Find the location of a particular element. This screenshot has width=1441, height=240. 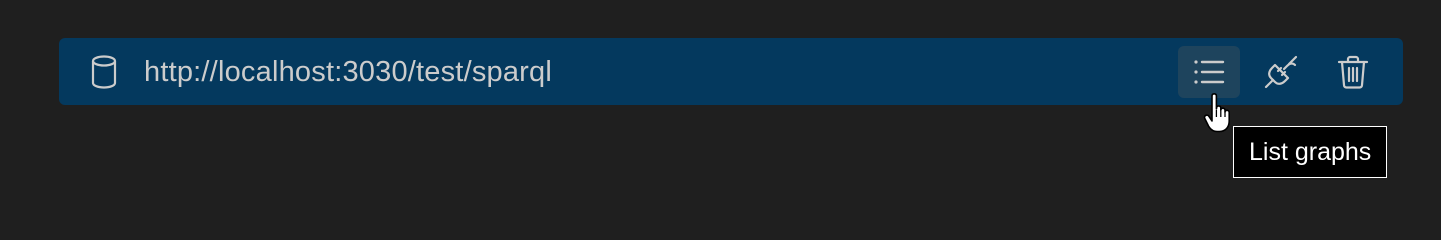

database-icon is located at coordinates (104, 72).